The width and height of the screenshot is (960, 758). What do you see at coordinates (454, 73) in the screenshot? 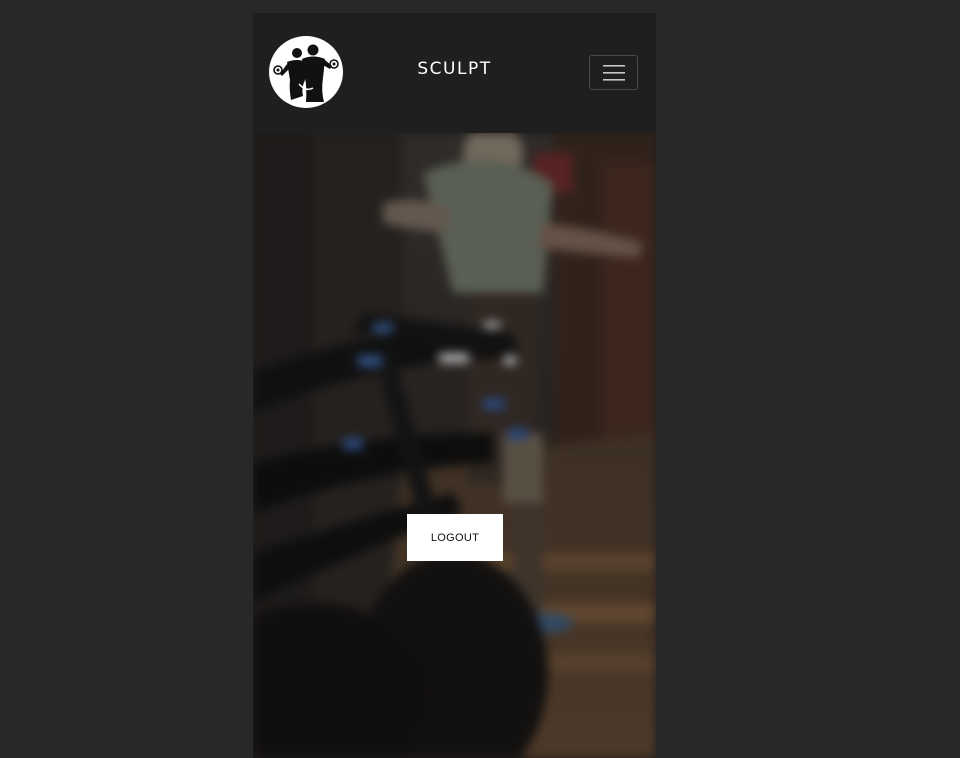
I see `navbar: SCULPT` at bounding box center [454, 73].